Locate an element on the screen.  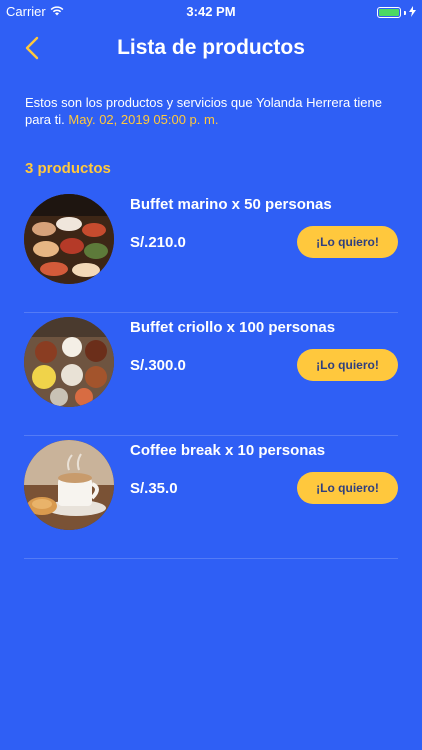
product-name: Coffee break x 10 personas is located at coordinates (228, 450).